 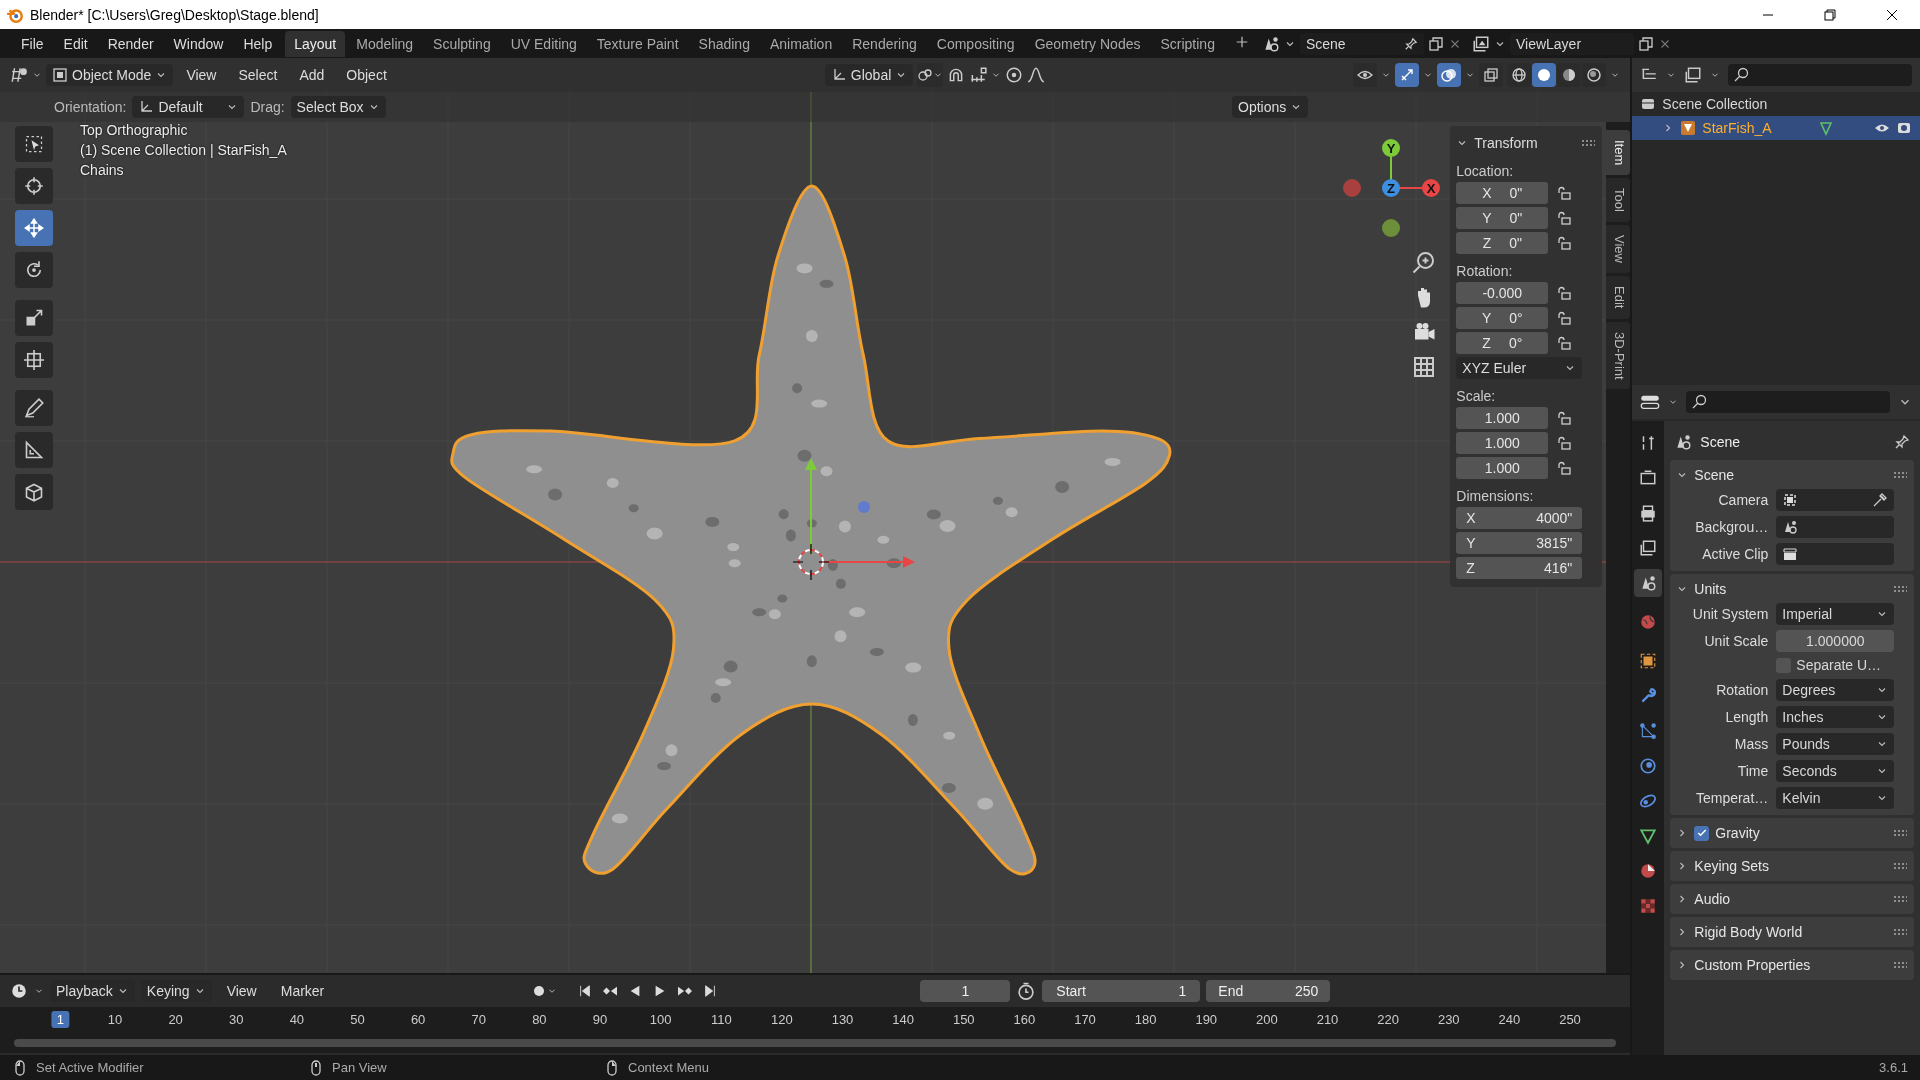 What do you see at coordinates (1880, 499) in the screenshot?
I see `eyedropper-icon` at bounding box center [1880, 499].